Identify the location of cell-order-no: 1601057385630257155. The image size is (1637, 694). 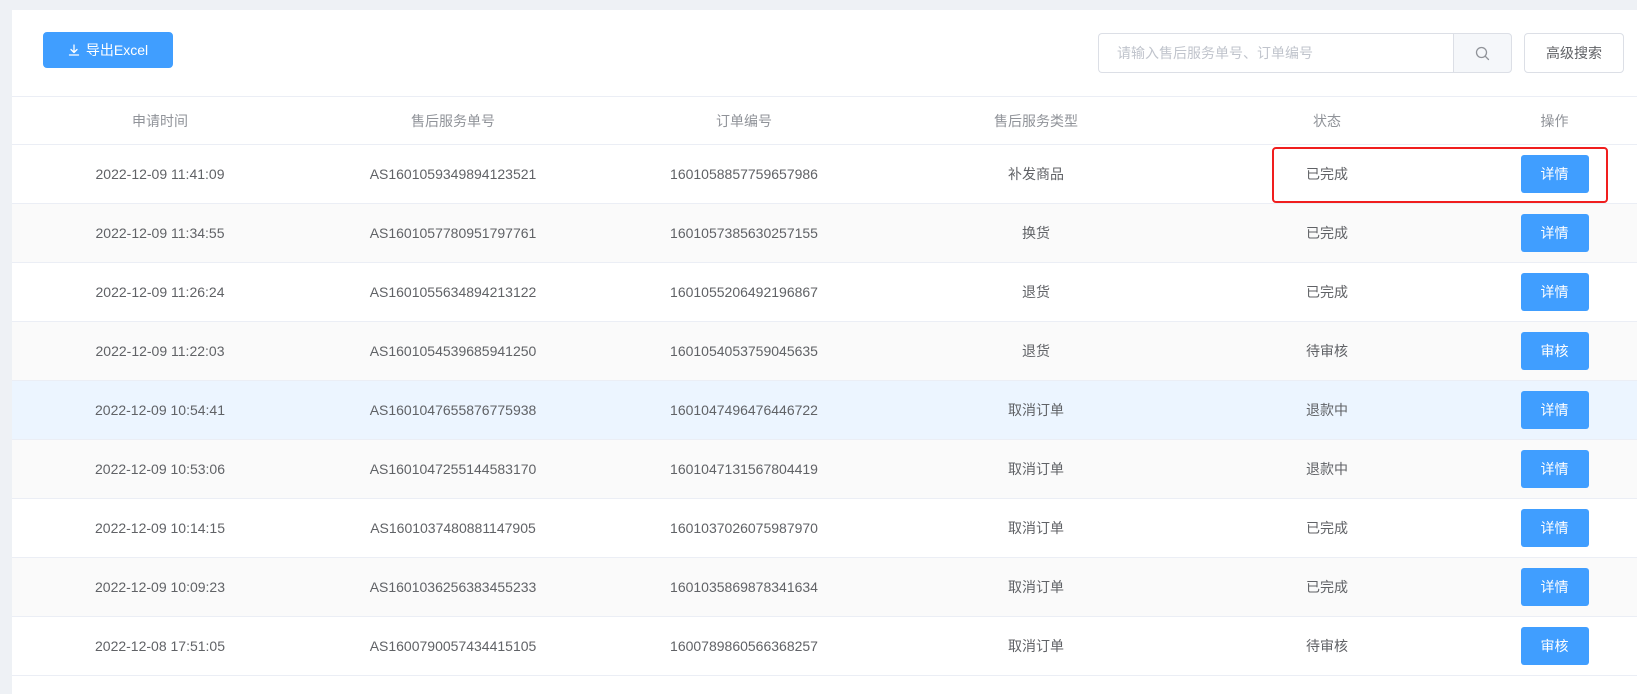
(744, 233).